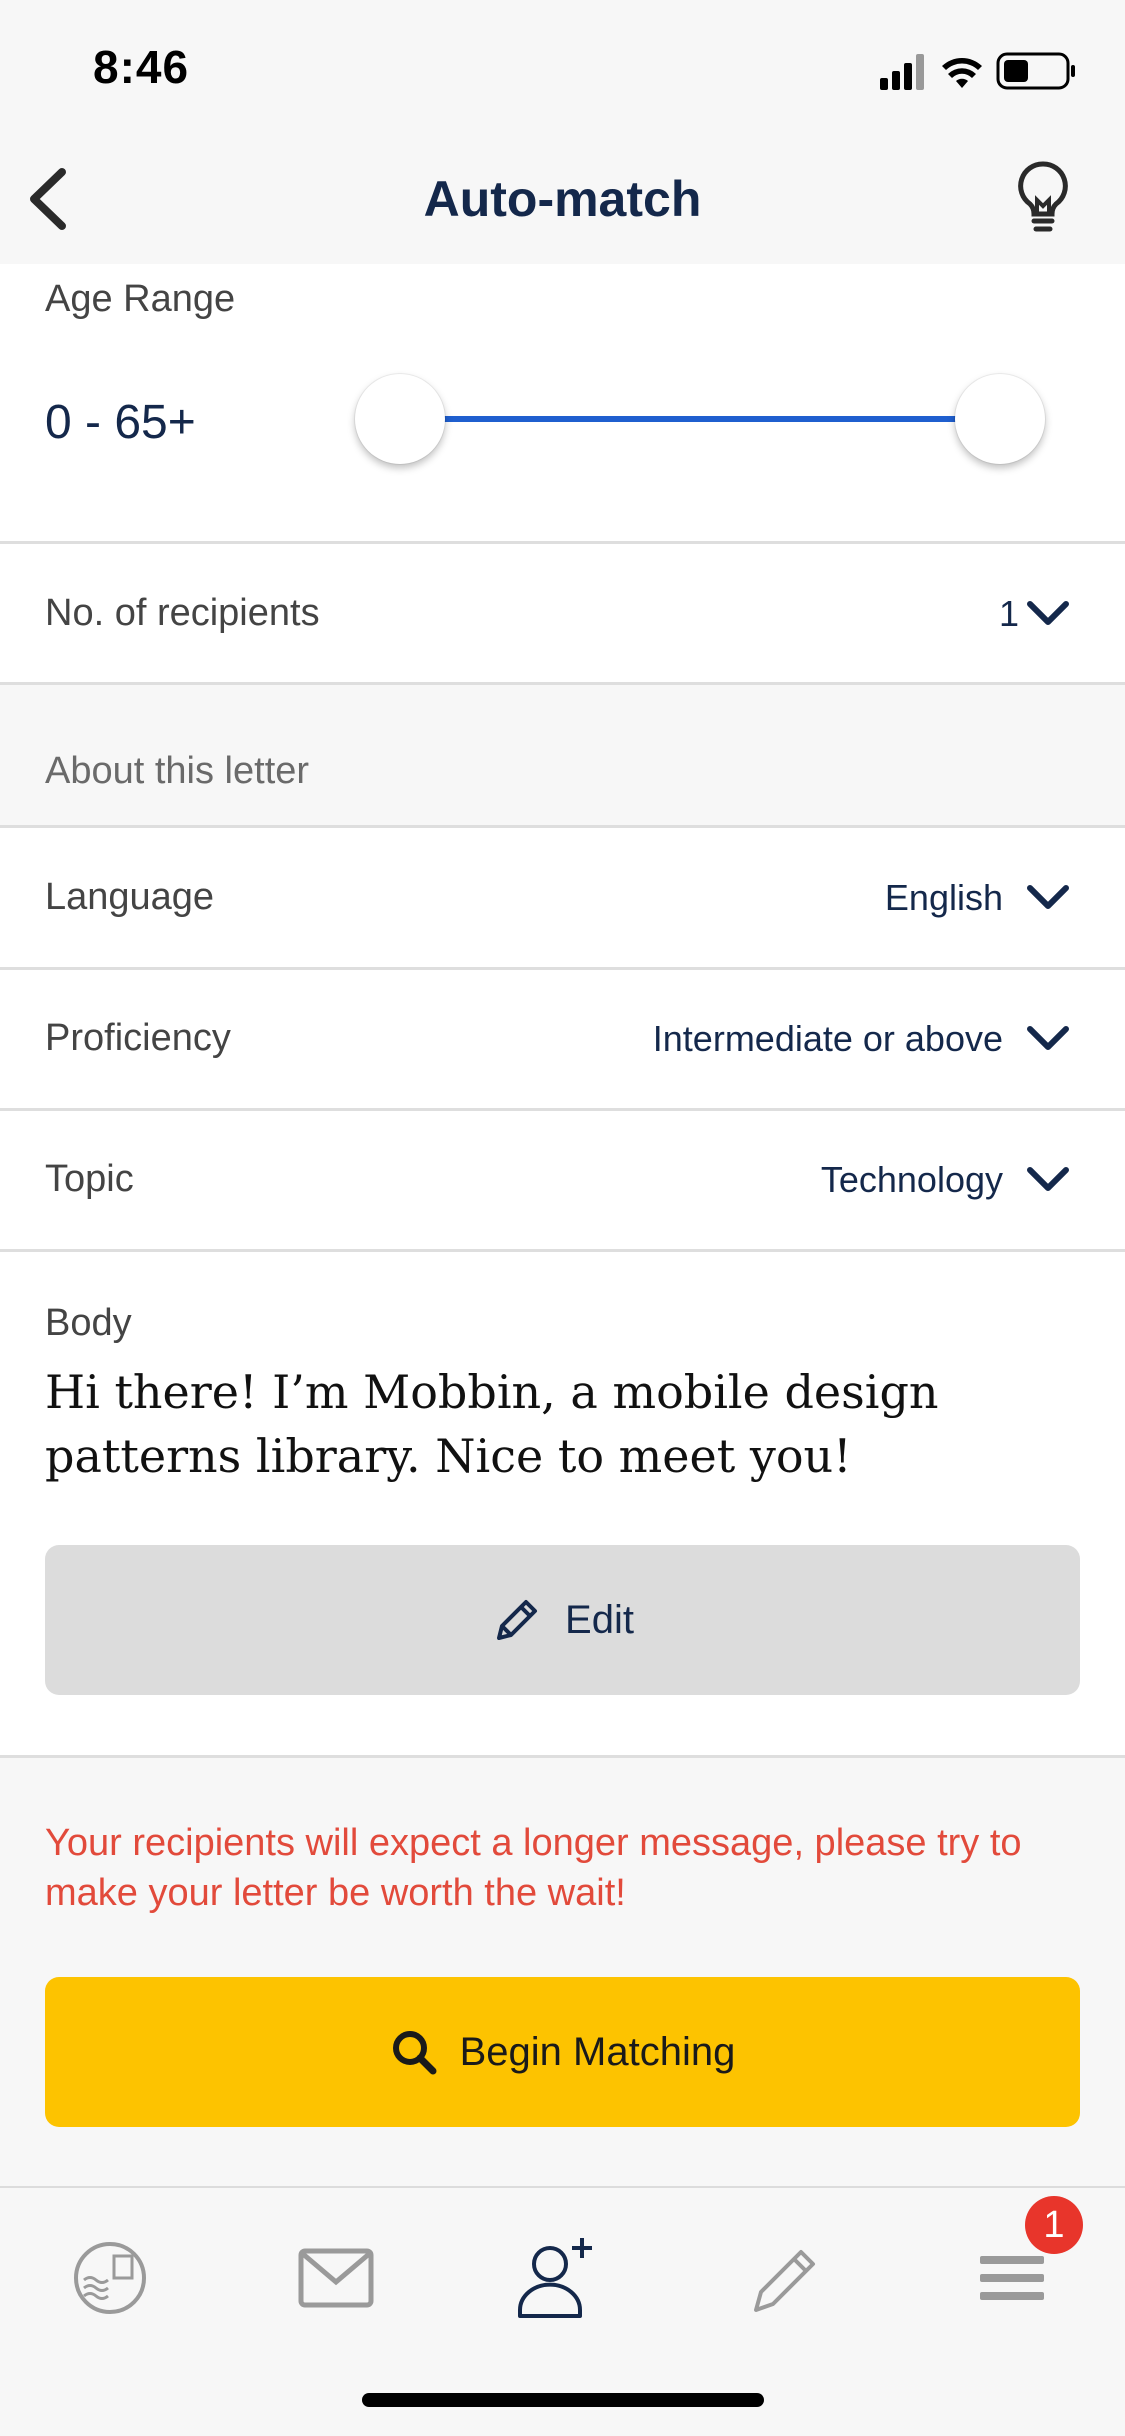 The height and width of the screenshot is (2436, 1125). I want to click on age-slider-max-handle, so click(1000, 419).